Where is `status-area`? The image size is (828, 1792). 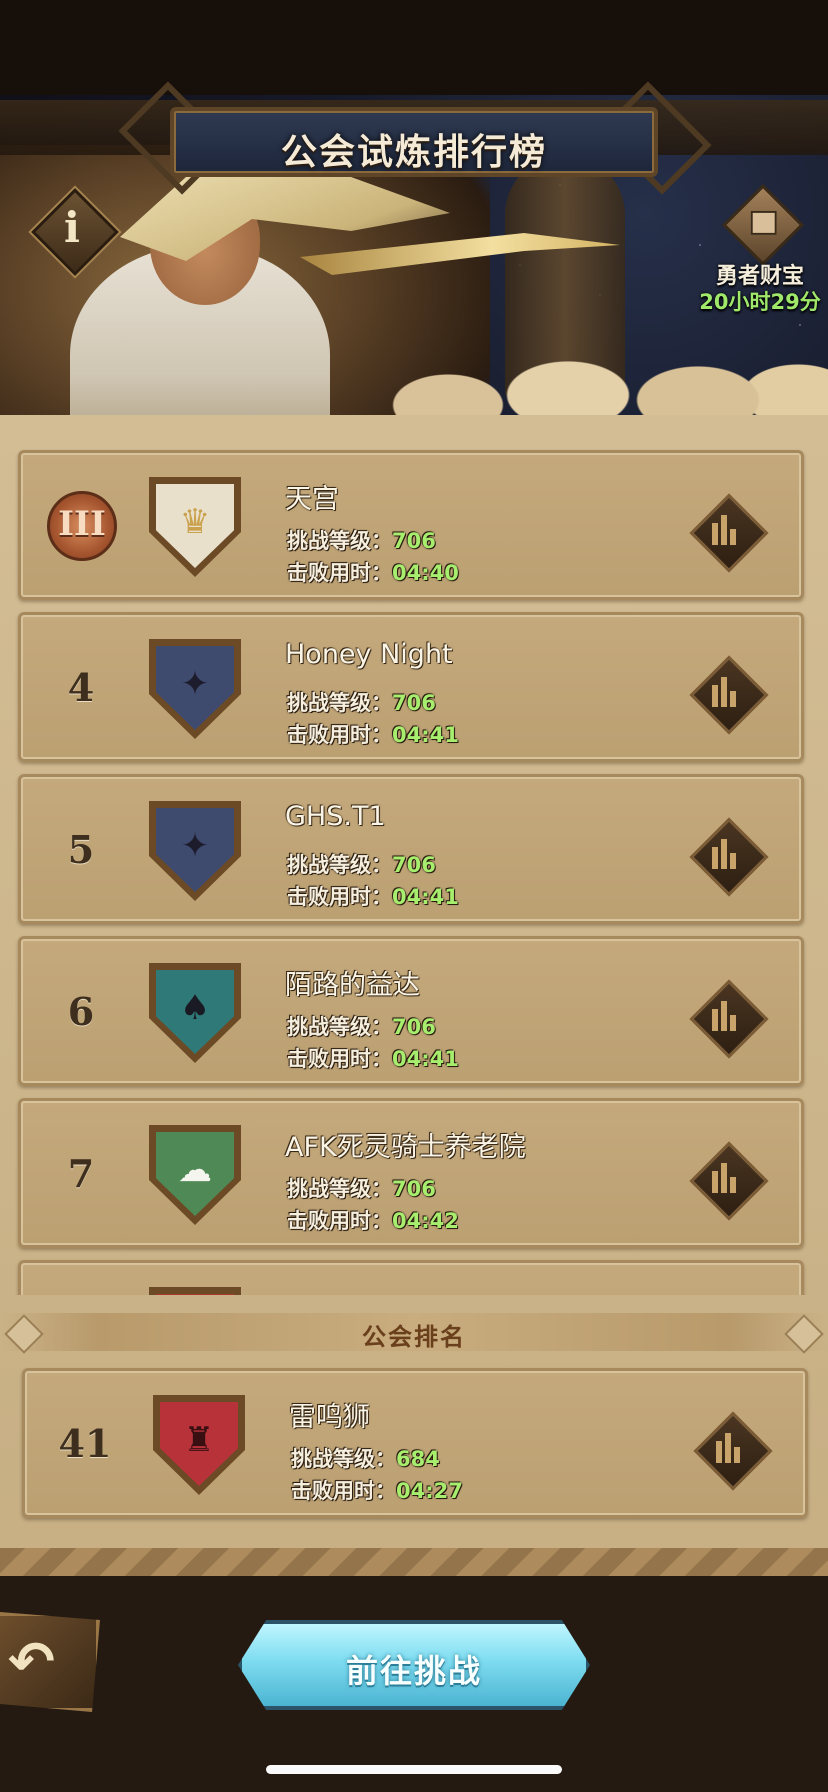
status-area is located at coordinates (414, 47).